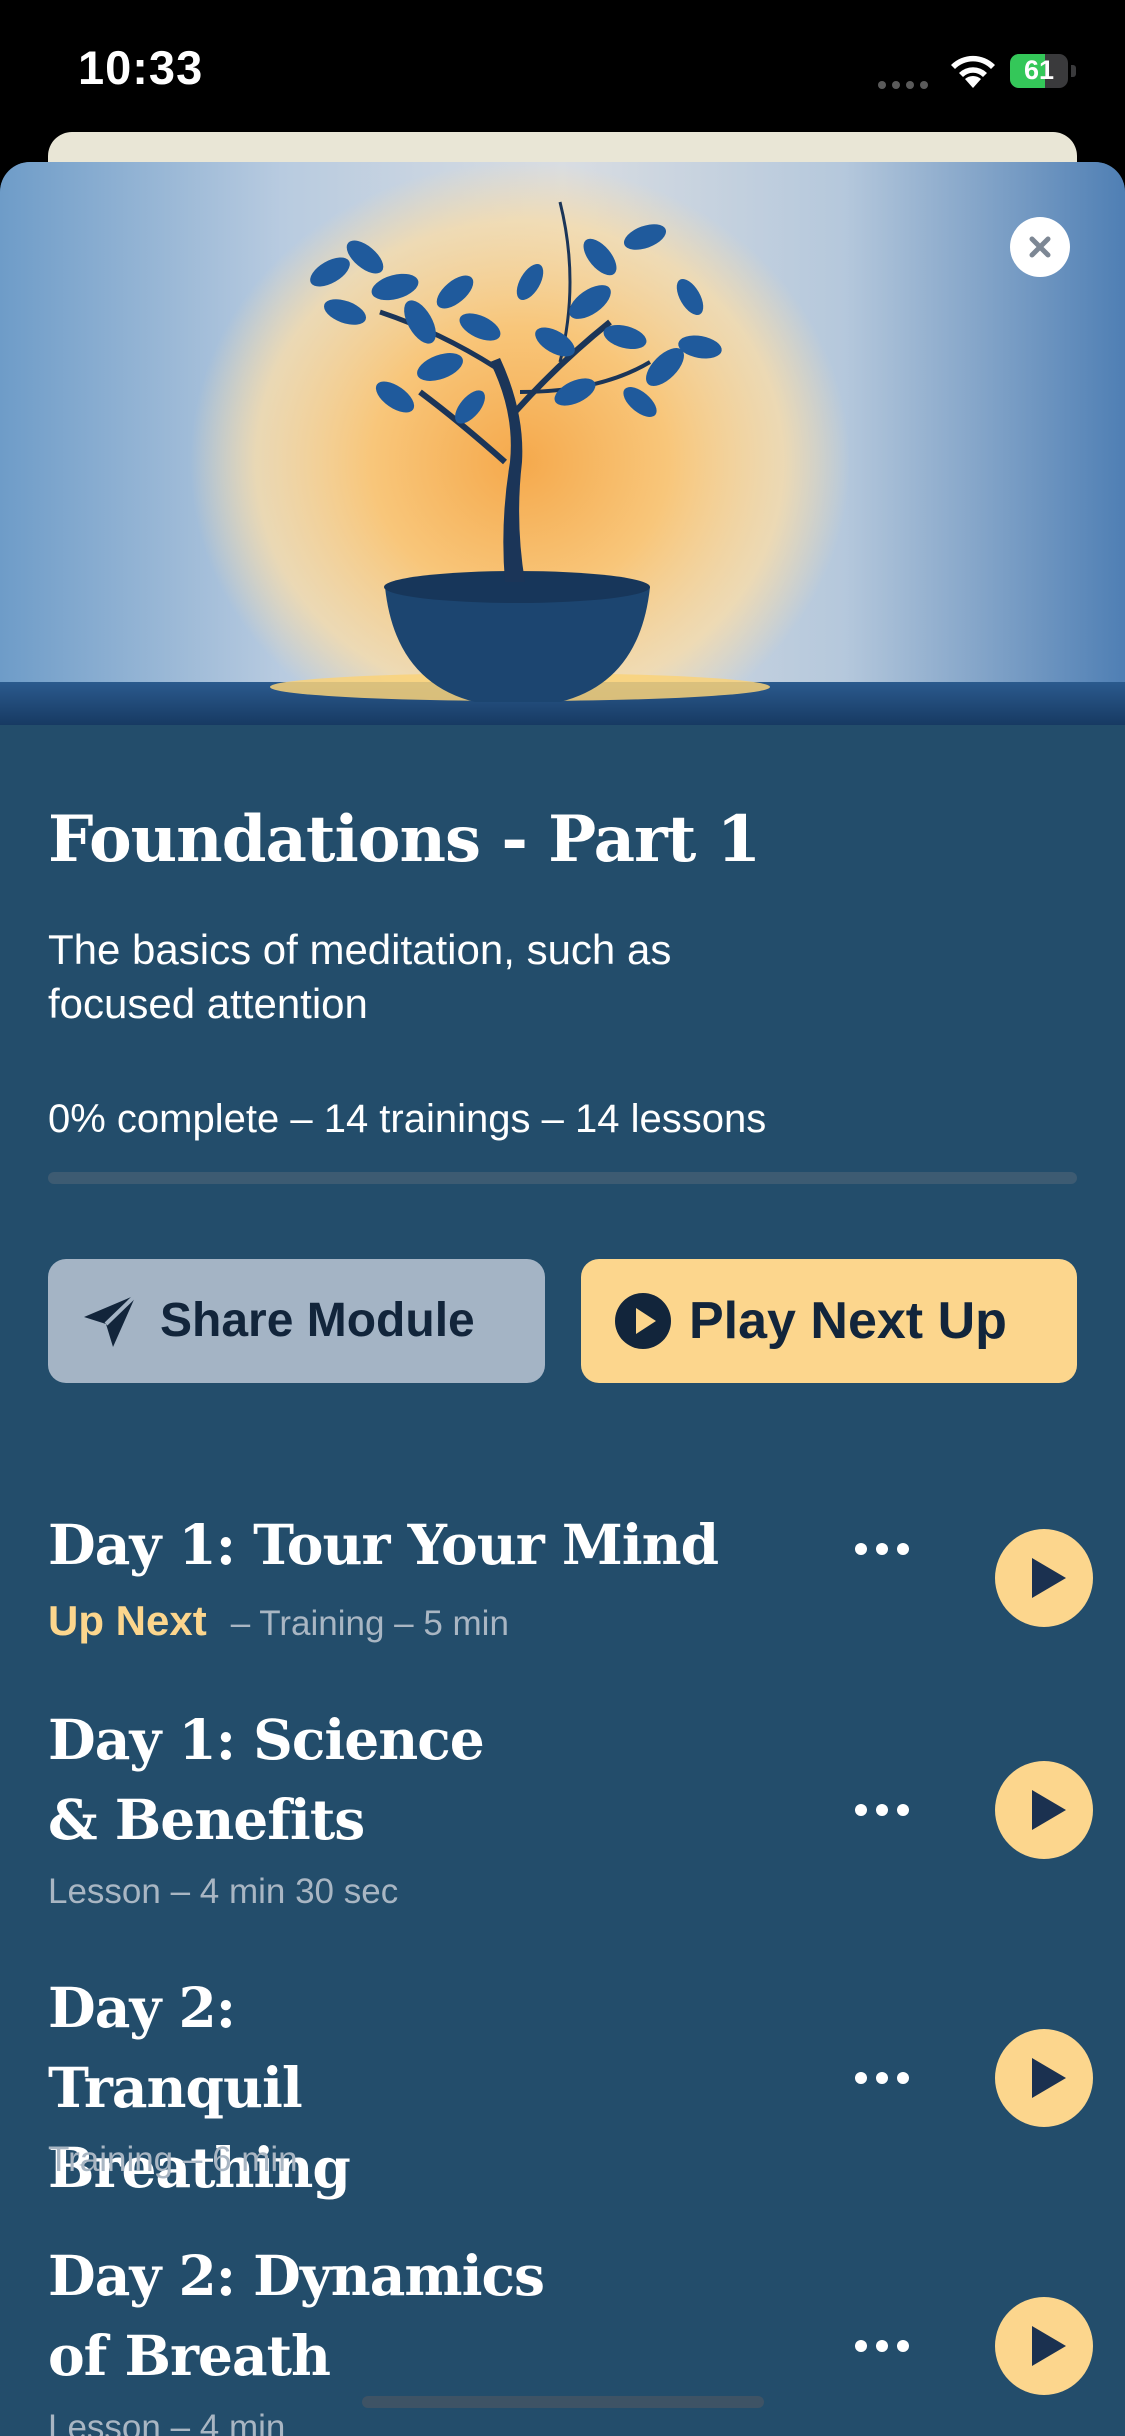 The height and width of the screenshot is (2436, 1125). I want to click on share-module-button: Share Module, so click(296, 1321).